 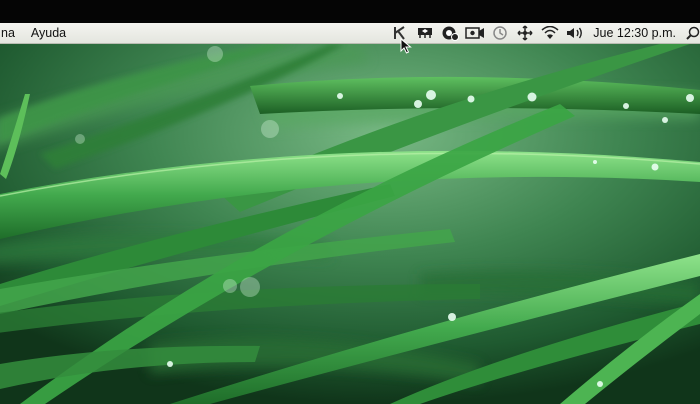 I want to click on creative-cloud-icon, so click(x=449, y=33).